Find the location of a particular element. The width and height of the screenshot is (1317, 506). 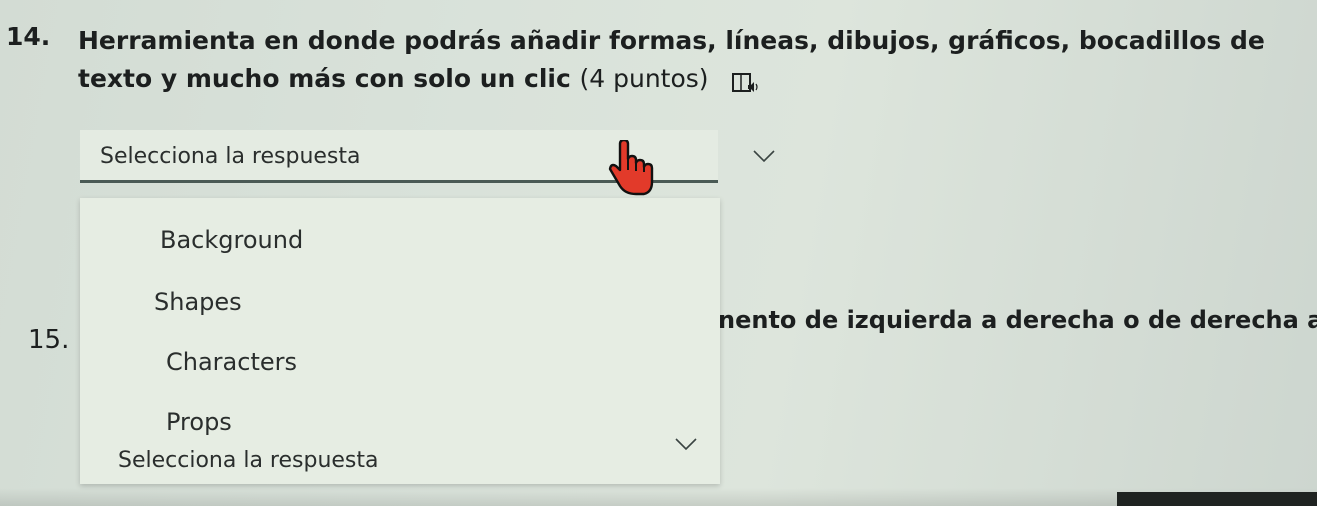

select-placeholder-15: Selecciona la respuesta is located at coordinates (248, 460).